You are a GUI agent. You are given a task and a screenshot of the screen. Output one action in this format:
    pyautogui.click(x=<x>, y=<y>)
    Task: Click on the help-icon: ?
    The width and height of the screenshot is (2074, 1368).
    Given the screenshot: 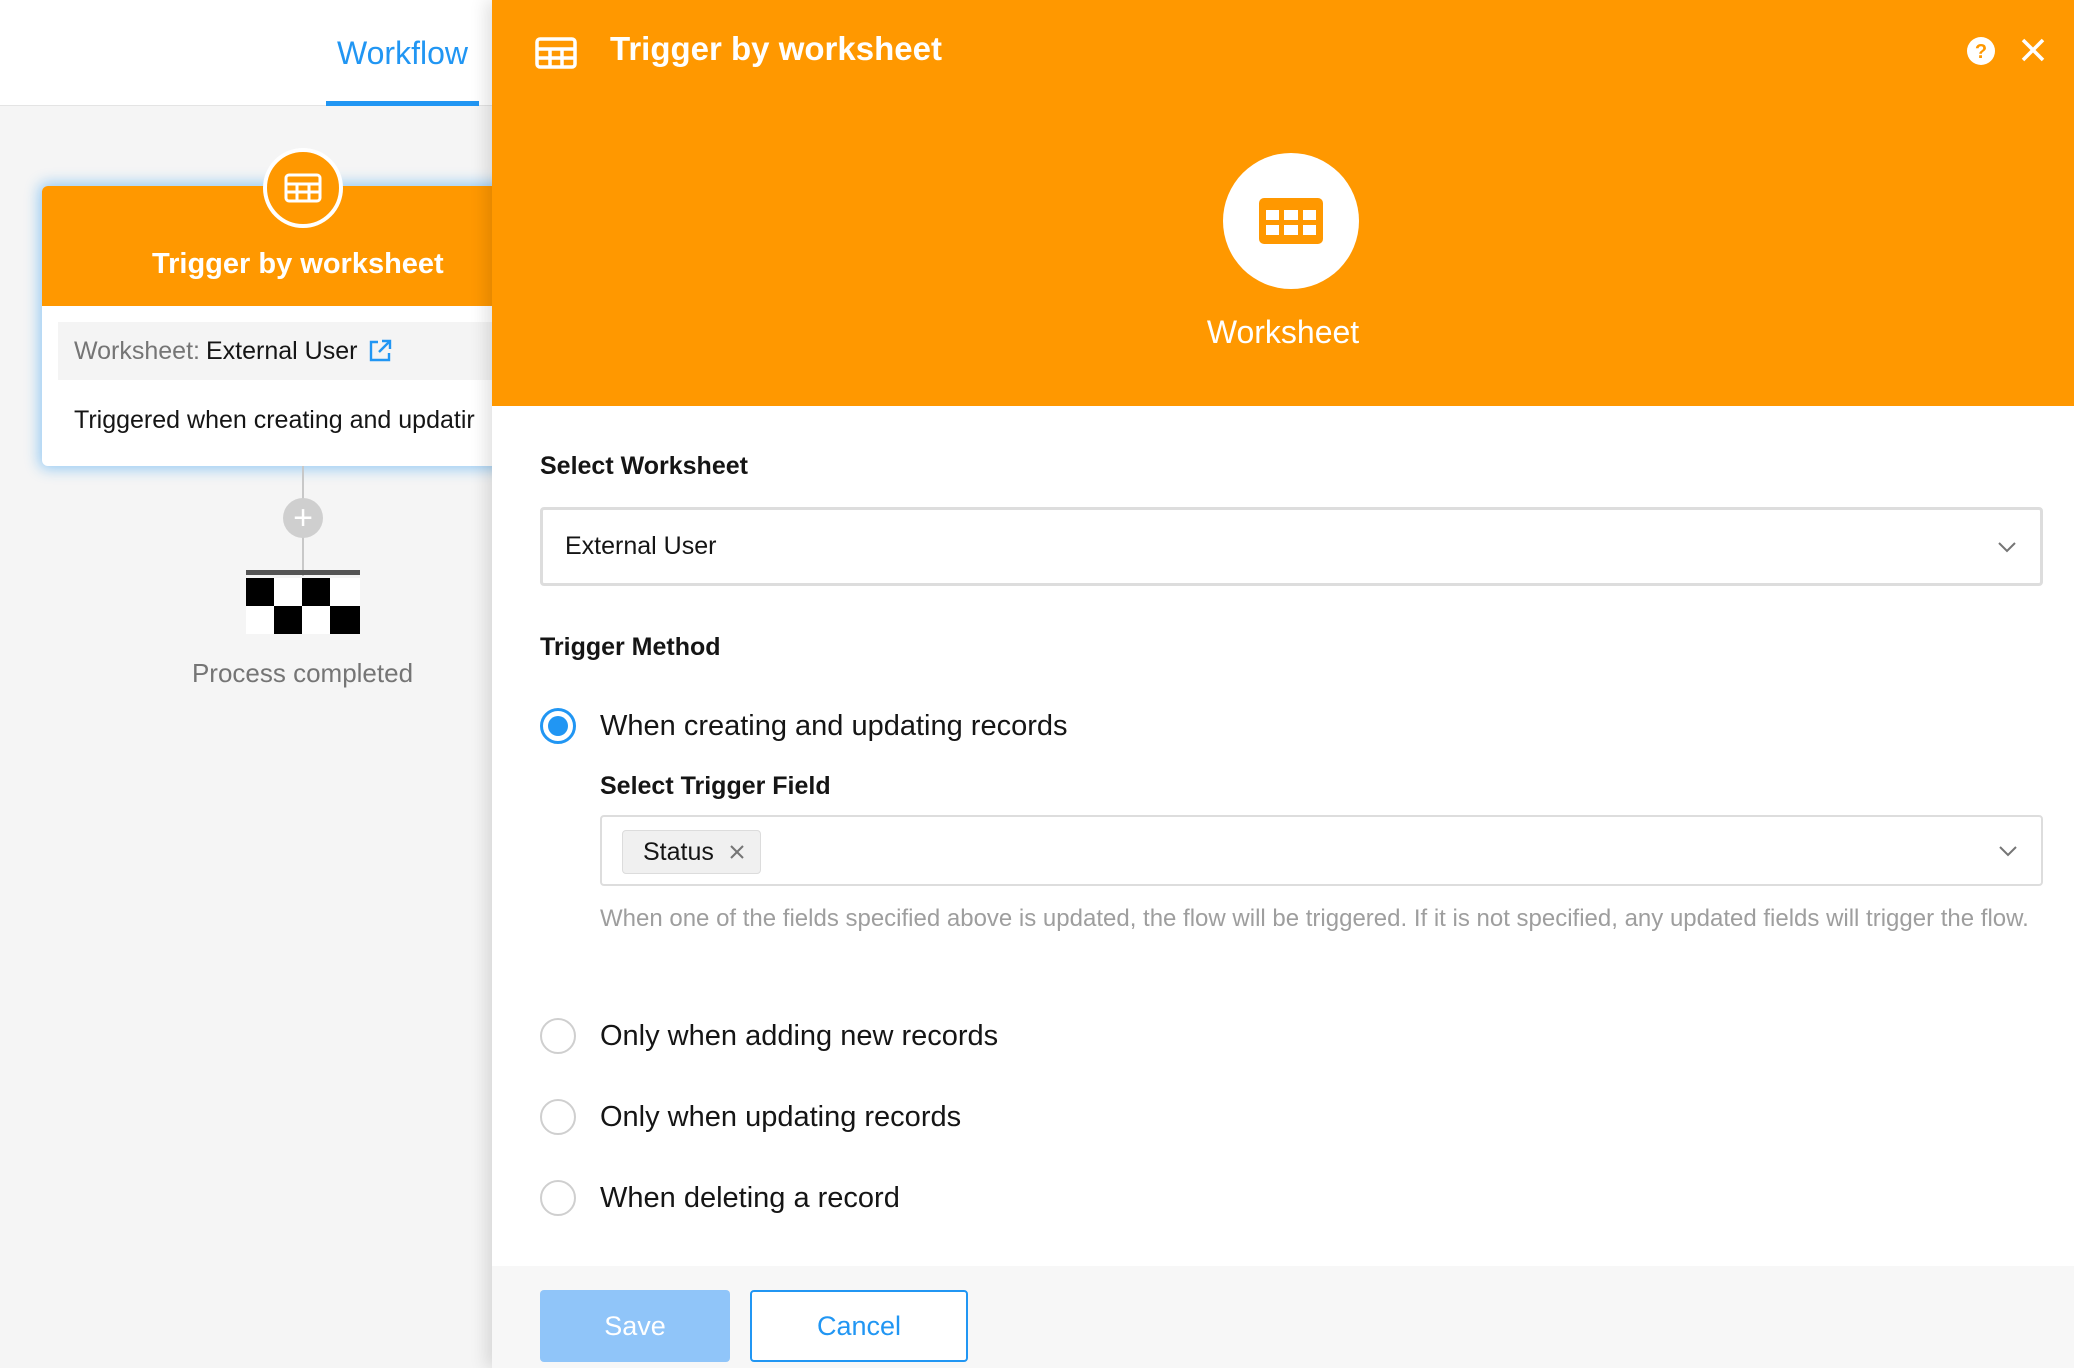 What is the action you would take?
    pyautogui.click(x=1981, y=51)
    